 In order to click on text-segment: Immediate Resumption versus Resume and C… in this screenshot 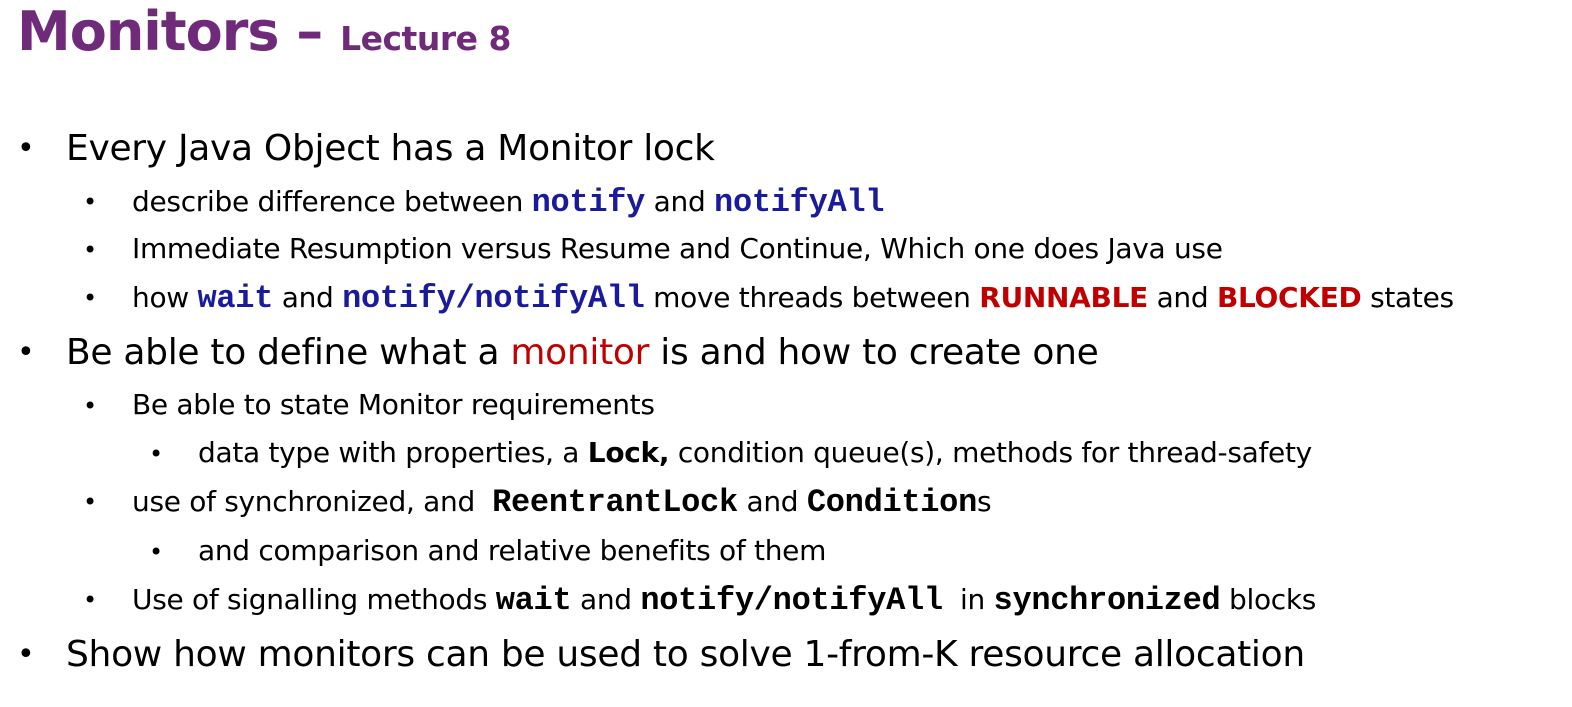, I will do `click(677, 248)`.